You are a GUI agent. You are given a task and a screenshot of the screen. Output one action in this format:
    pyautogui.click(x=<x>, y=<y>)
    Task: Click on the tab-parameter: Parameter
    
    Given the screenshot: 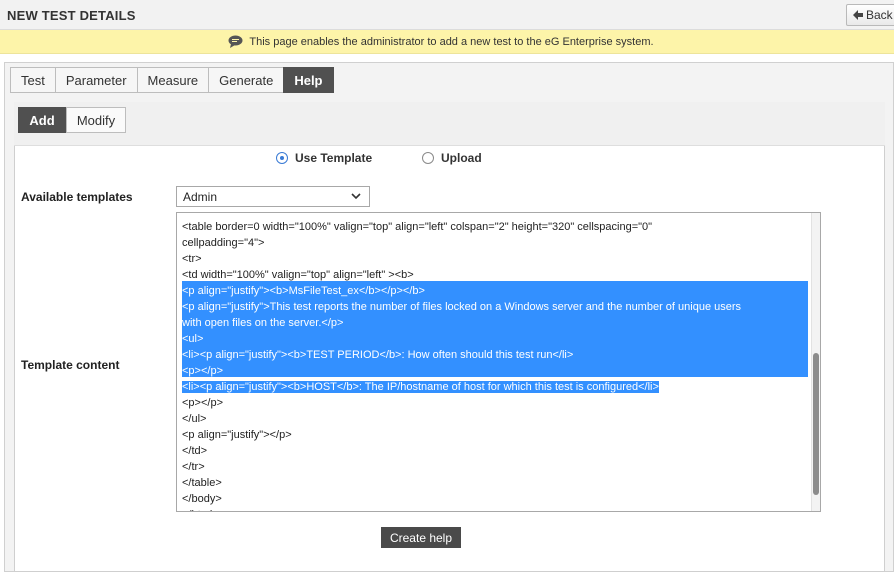 What is the action you would take?
    pyautogui.click(x=95, y=80)
    